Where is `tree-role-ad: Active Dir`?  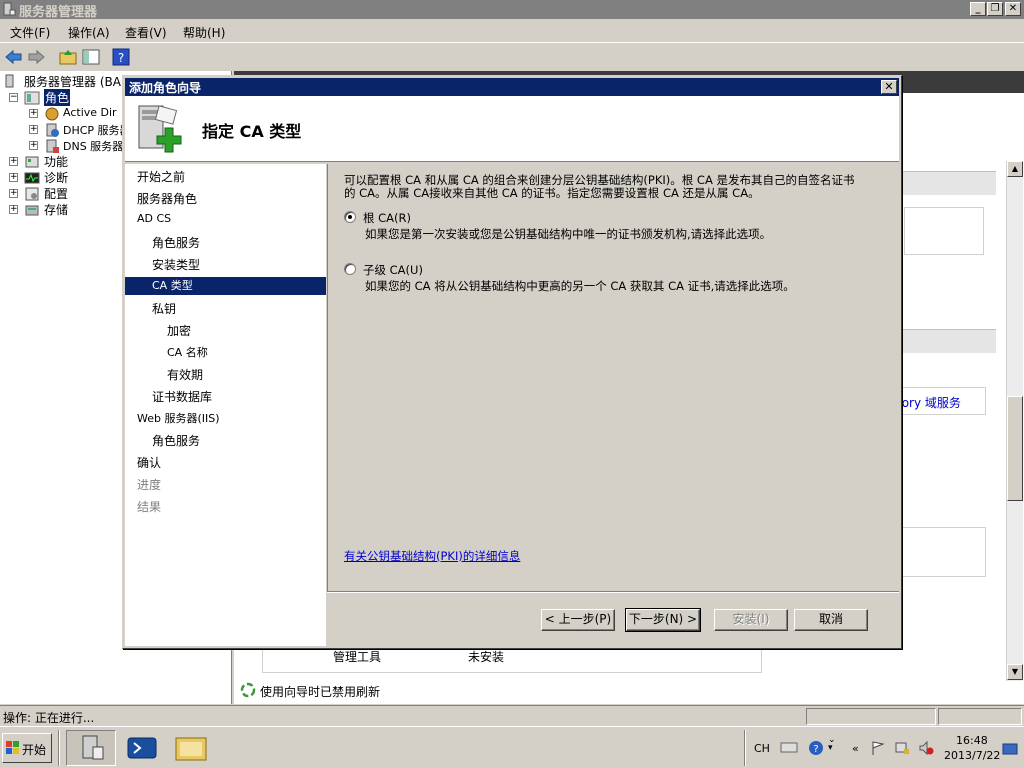
tree-role-ad: Active Dir is located at coordinates (90, 112).